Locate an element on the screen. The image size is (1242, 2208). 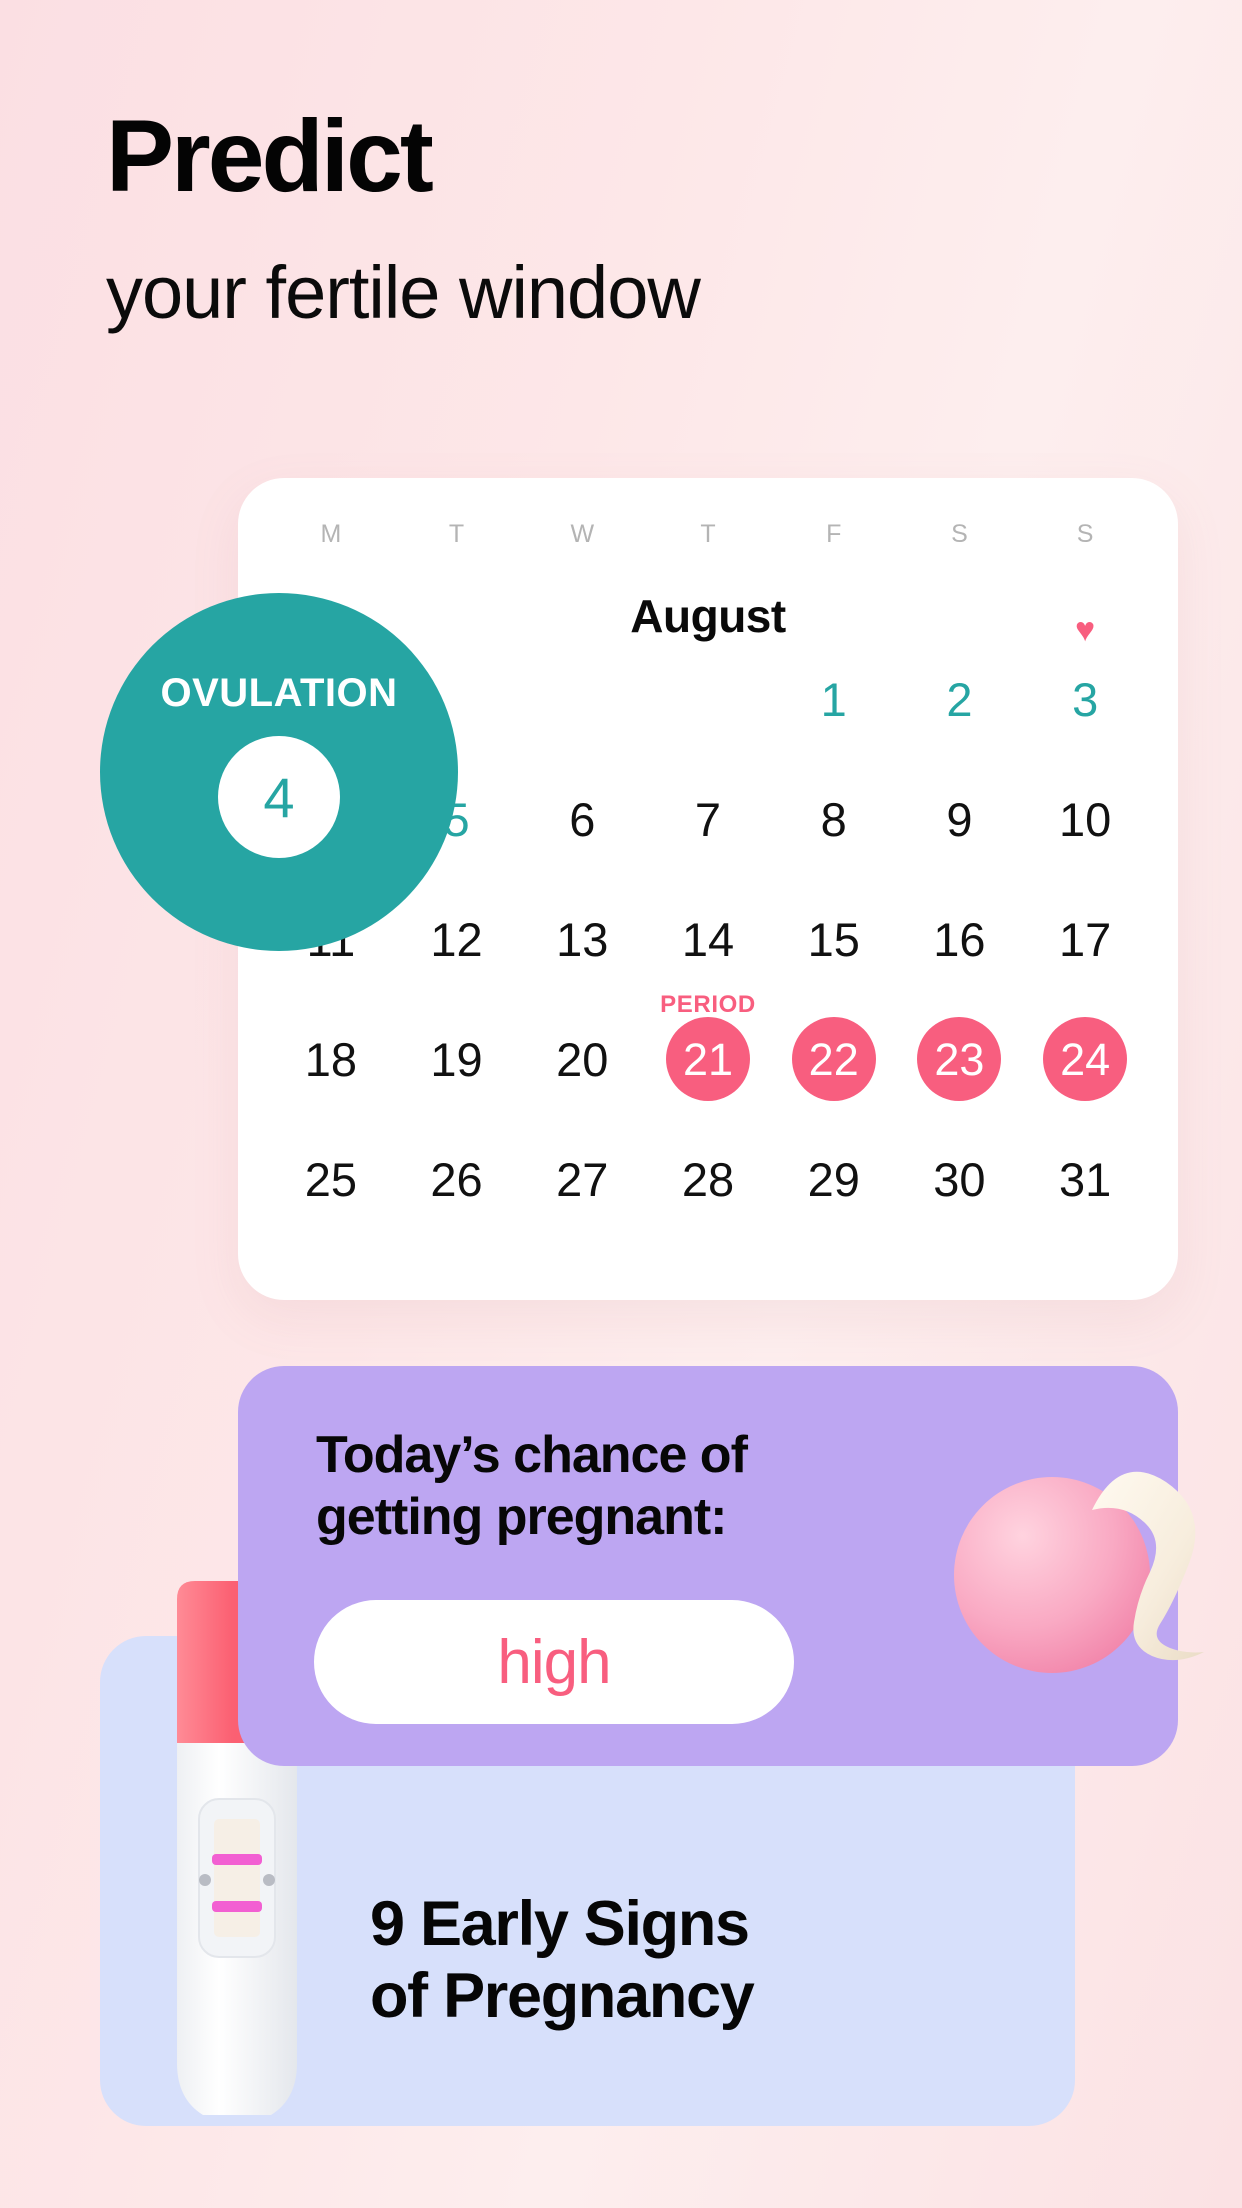
calendar-day-number: 12 is located at coordinates (456, 939).